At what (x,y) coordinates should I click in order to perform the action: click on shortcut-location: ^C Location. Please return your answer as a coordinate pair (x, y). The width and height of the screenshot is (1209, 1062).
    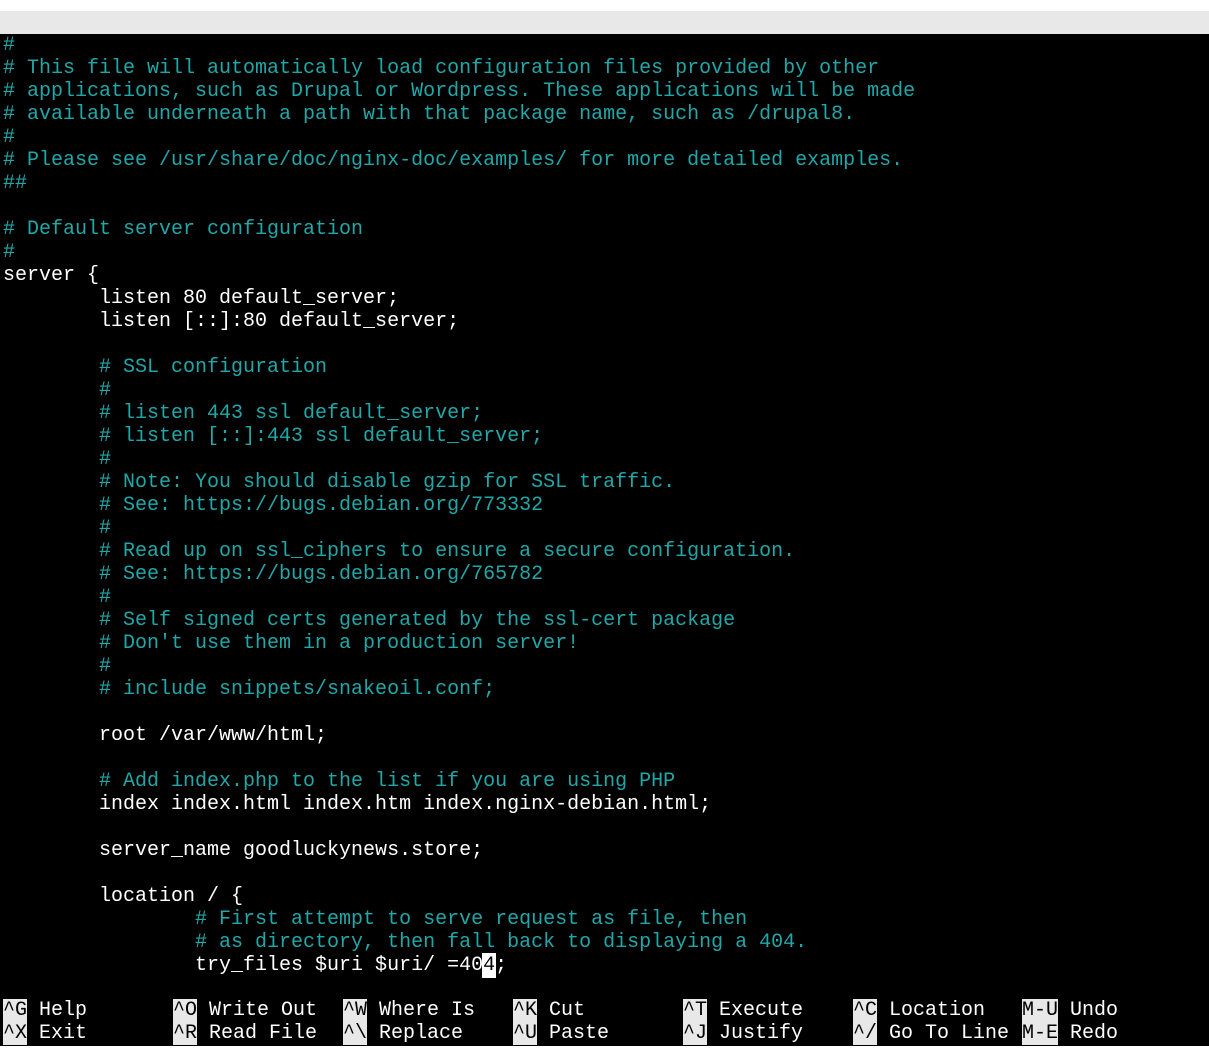
    Looking at the image, I should click on (919, 1010).